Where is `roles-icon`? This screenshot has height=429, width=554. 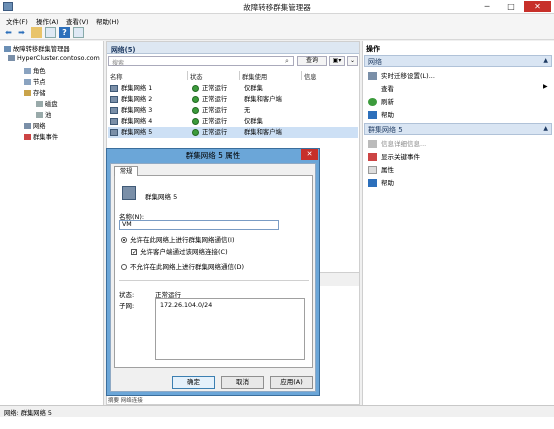
roles-icon is located at coordinates (27, 71).